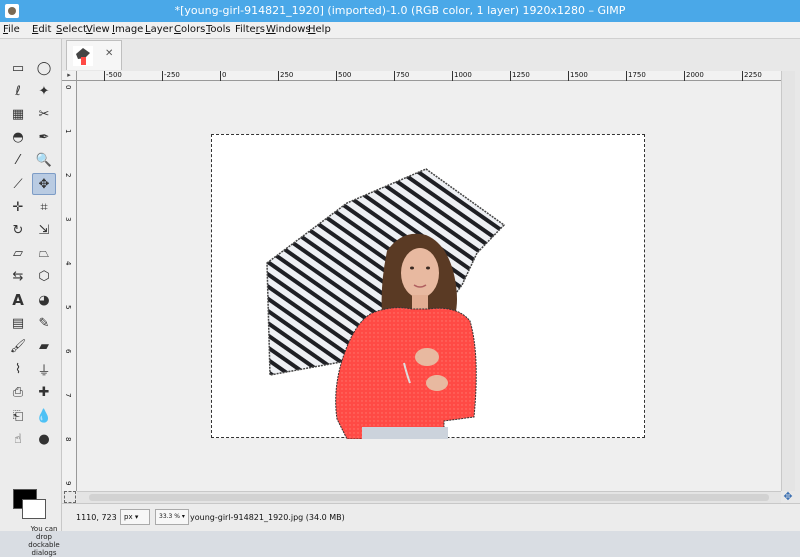 The height and width of the screenshot is (557, 800). What do you see at coordinates (69, 286) in the screenshot?
I see `vertical-ruler: 0 1 2 3 4 5 6 7 8 9` at bounding box center [69, 286].